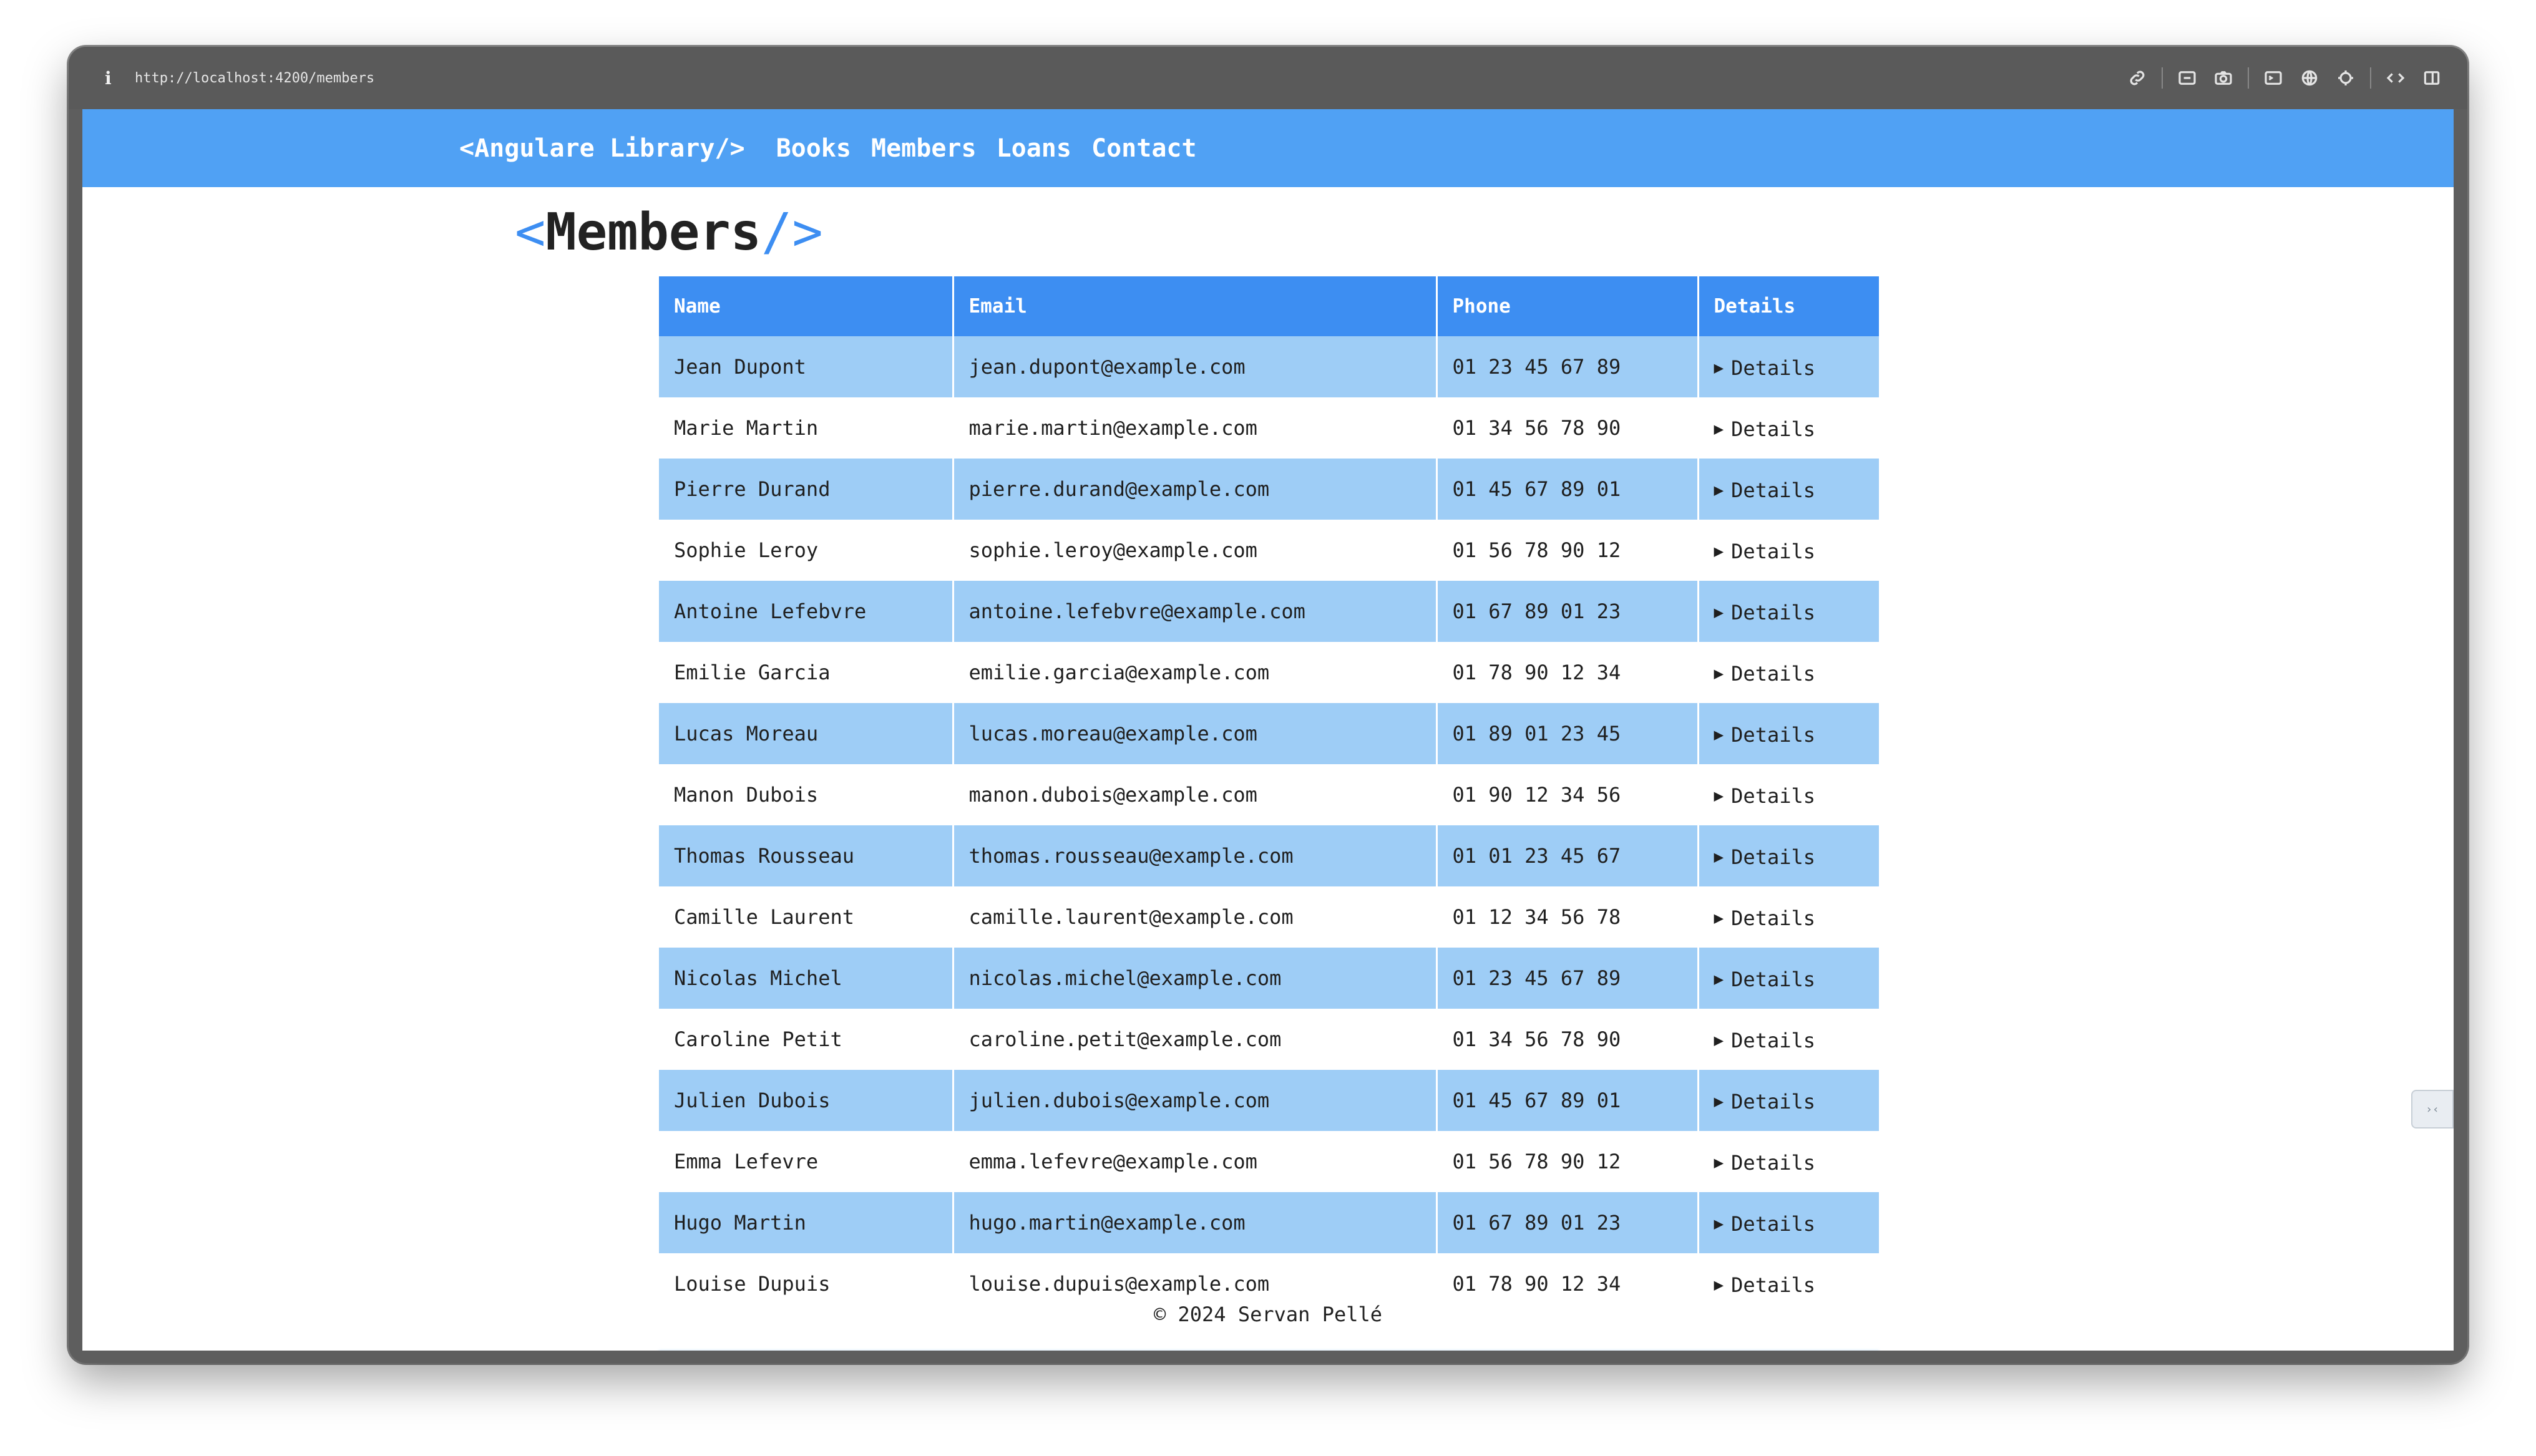 The image size is (2536, 1456). I want to click on browser-toolbar: i http://localhost:4200/members, so click(1268, 78).